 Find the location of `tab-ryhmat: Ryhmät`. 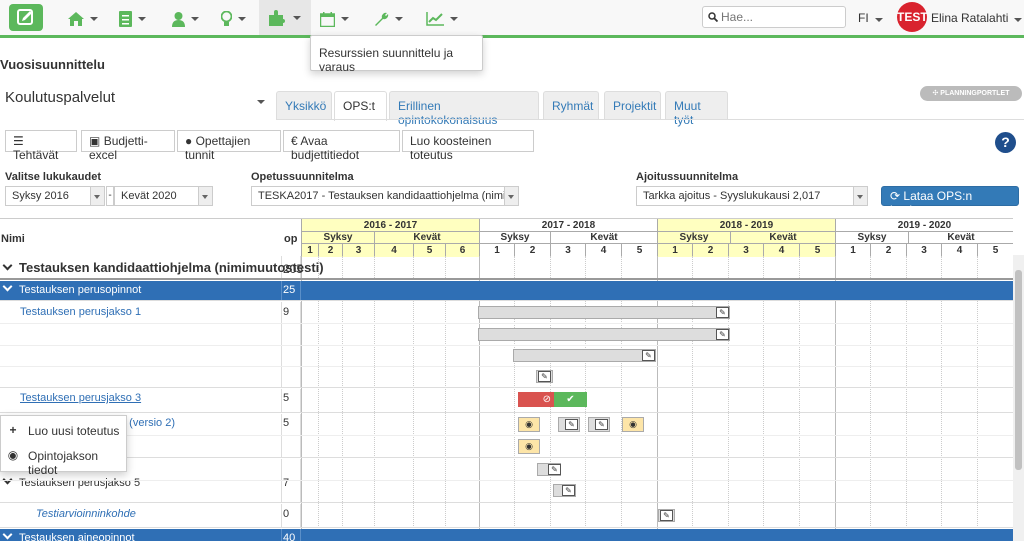

tab-ryhmat: Ryhmät is located at coordinates (571, 105).